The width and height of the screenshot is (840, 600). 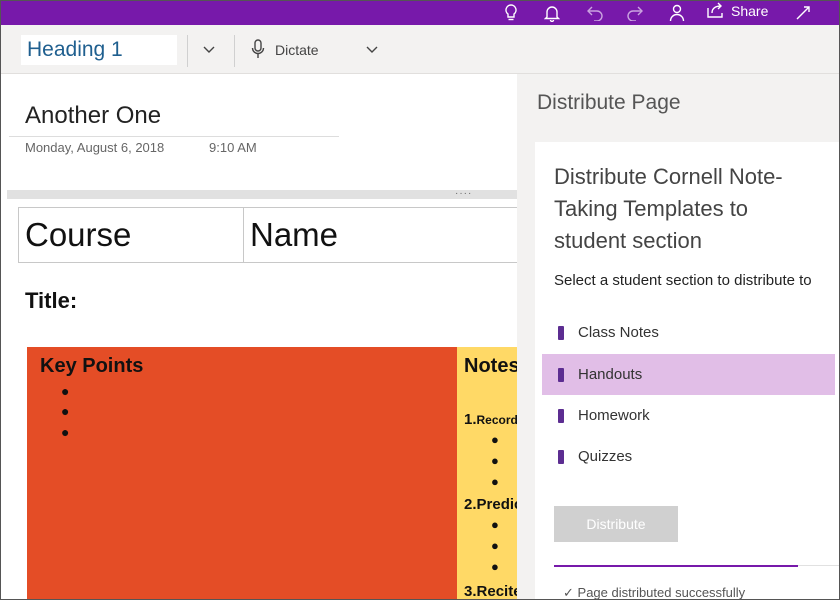 What do you see at coordinates (131, 235) in the screenshot?
I see `course-cell: Course` at bounding box center [131, 235].